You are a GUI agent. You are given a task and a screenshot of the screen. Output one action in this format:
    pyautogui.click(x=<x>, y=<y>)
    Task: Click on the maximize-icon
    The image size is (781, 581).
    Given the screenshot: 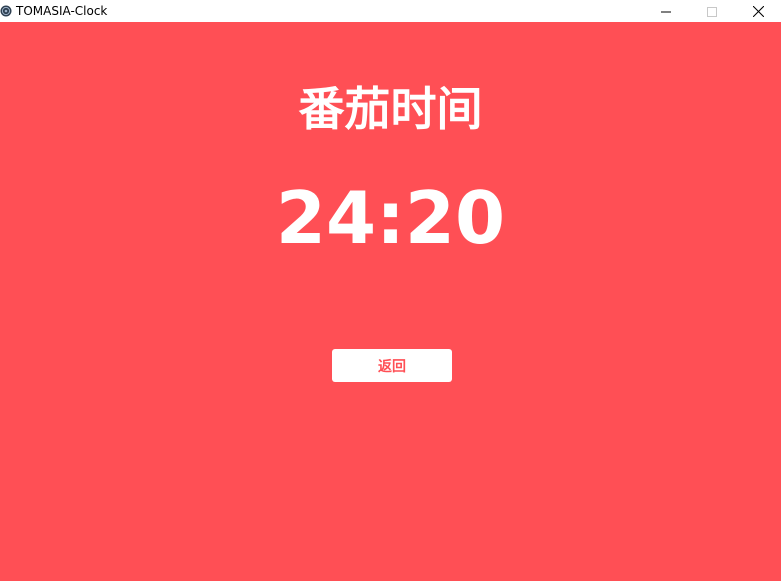 What is the action you would take?
    pyautogui.click(x=712, y=11)
    